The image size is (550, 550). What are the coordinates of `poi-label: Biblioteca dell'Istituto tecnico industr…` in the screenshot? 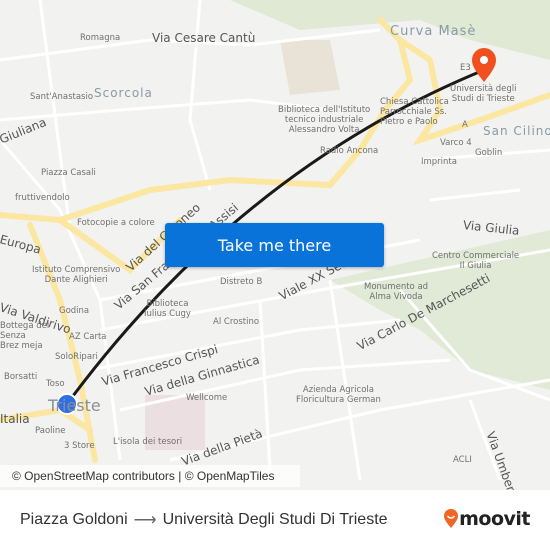 It's located at (324, 120).